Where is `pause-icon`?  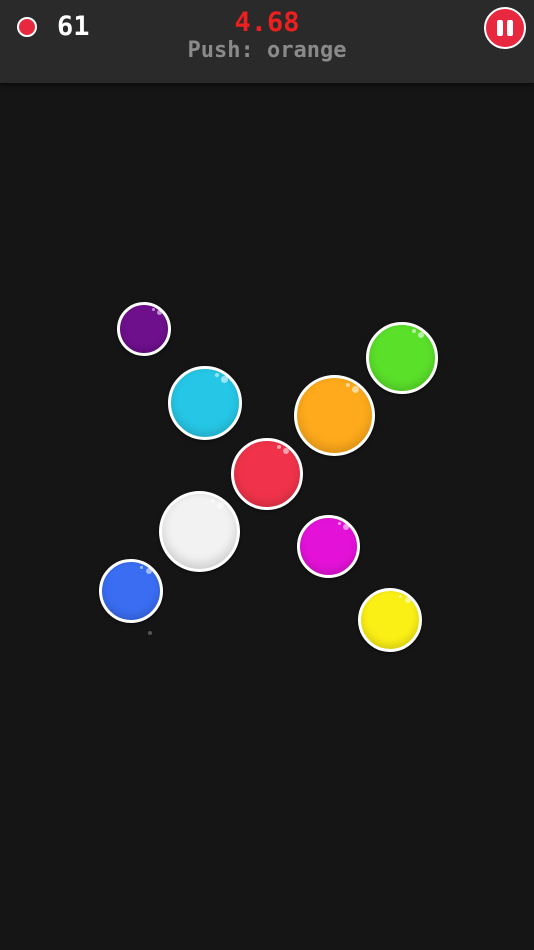
pause-icon is located at coordinates (505, 28).